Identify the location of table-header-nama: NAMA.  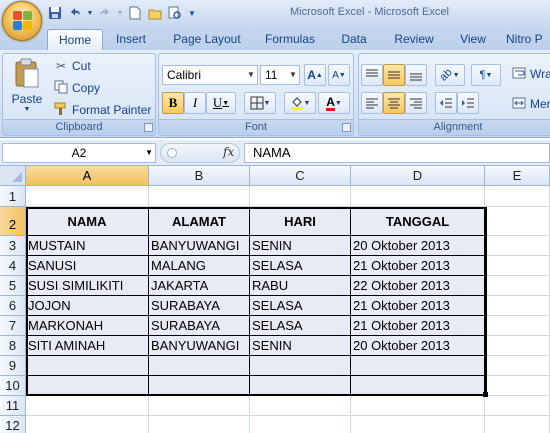
(87, 221).